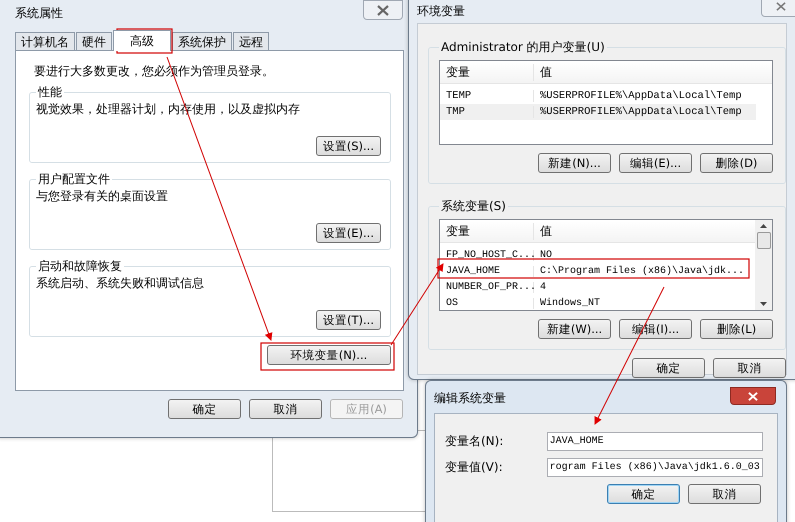 The width and height of the screenshot is (795, 522). Describe the element at coordinates (102, 196) in the screenshot. I see `group-description: 与您登录有关的桌面设置` at that location.